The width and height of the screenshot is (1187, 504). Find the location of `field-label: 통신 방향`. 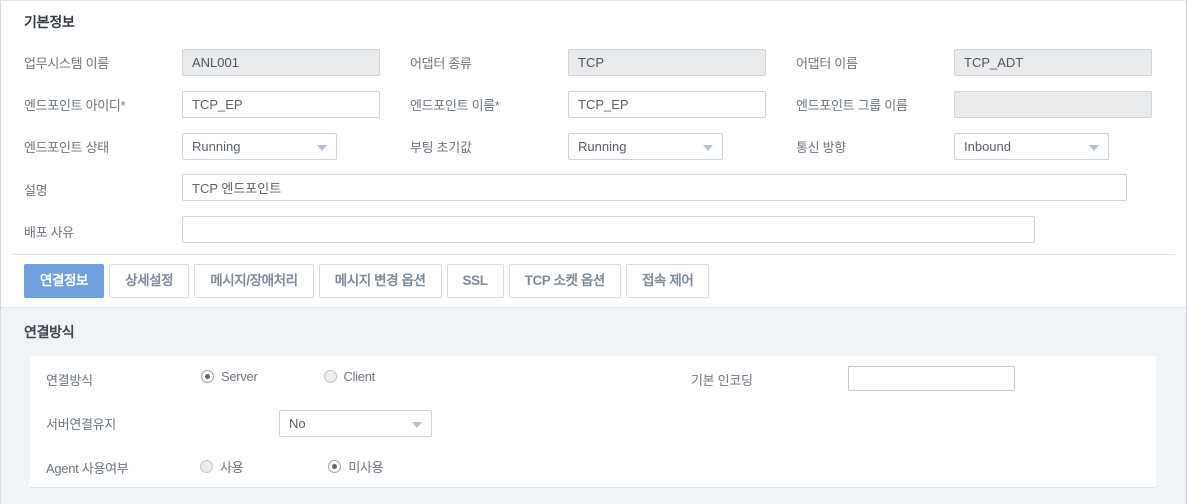

field-label: 통신 방향 is located at coordinates (821, 147).